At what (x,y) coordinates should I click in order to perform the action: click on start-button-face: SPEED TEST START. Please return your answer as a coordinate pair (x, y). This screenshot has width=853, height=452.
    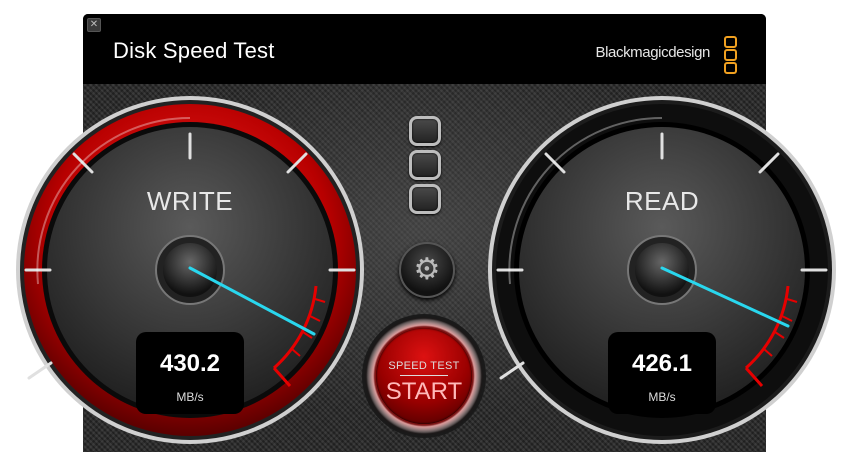
    Looking at the image, I should click on (424, 376).